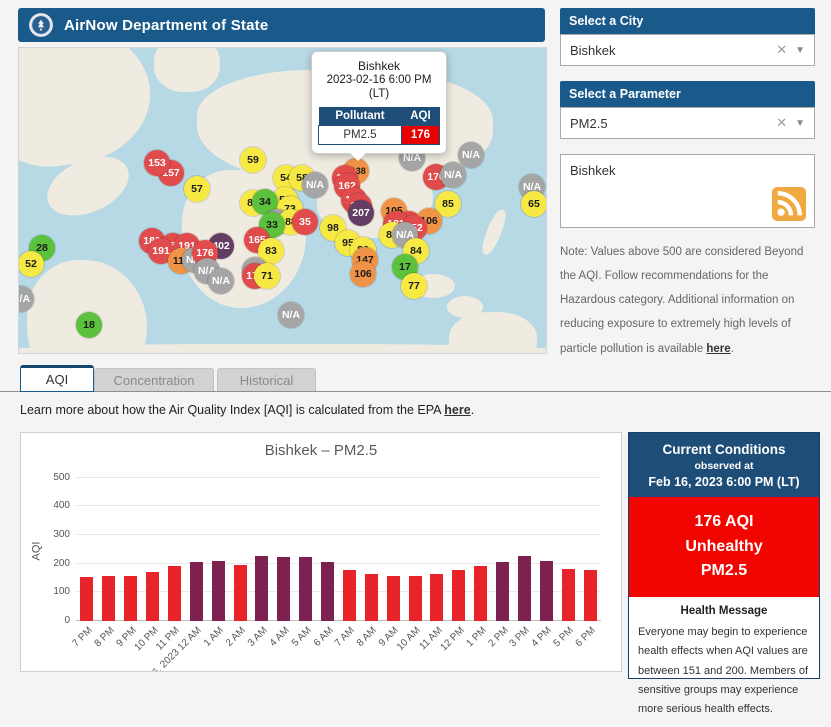  I want to click on aqi-marker: 207, so click(361, 213).